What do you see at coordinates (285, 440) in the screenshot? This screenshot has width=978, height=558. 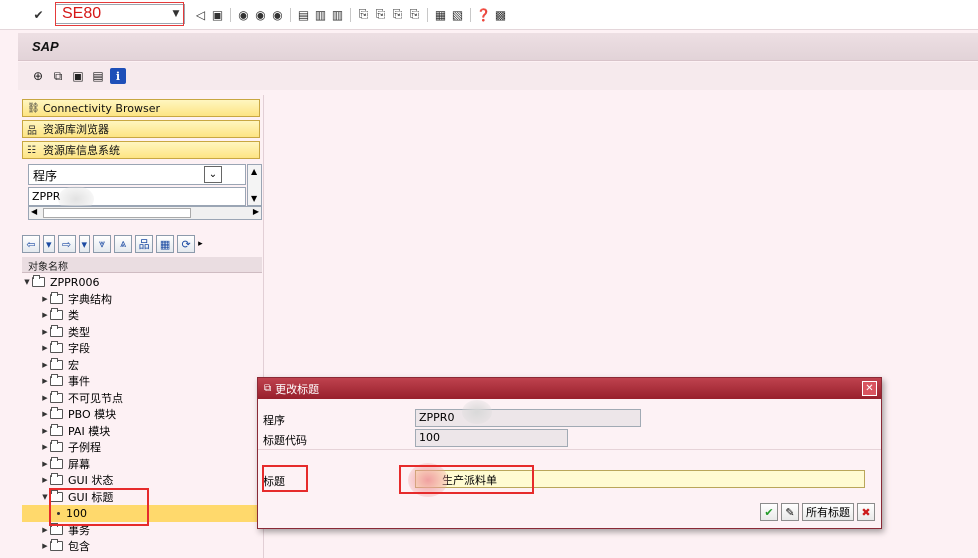 I see `title-code-label: 标题代码` at bounding box center [285, 440].